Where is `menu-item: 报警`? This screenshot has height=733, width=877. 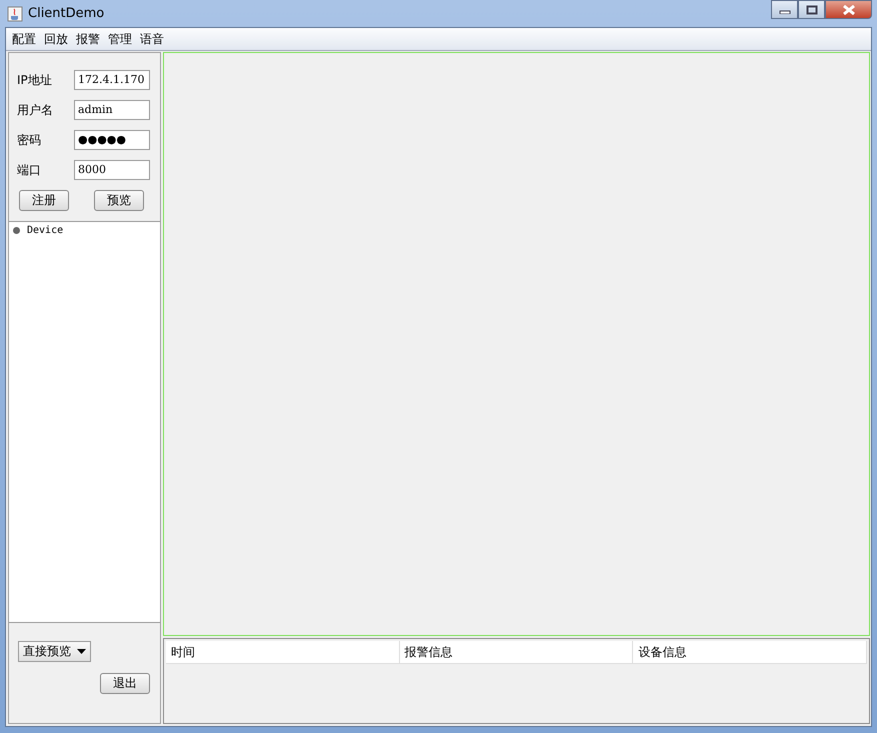 menu-item: 报警 is located at coordinates (88, 39).